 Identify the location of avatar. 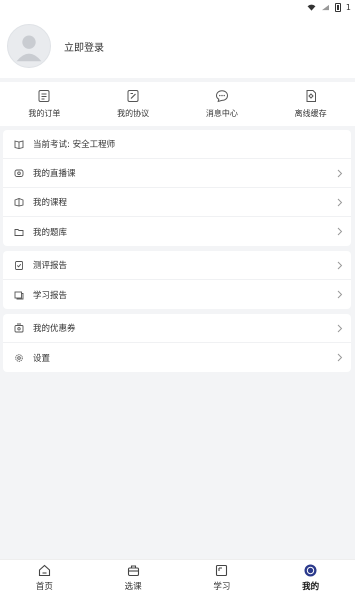
(29, 46).